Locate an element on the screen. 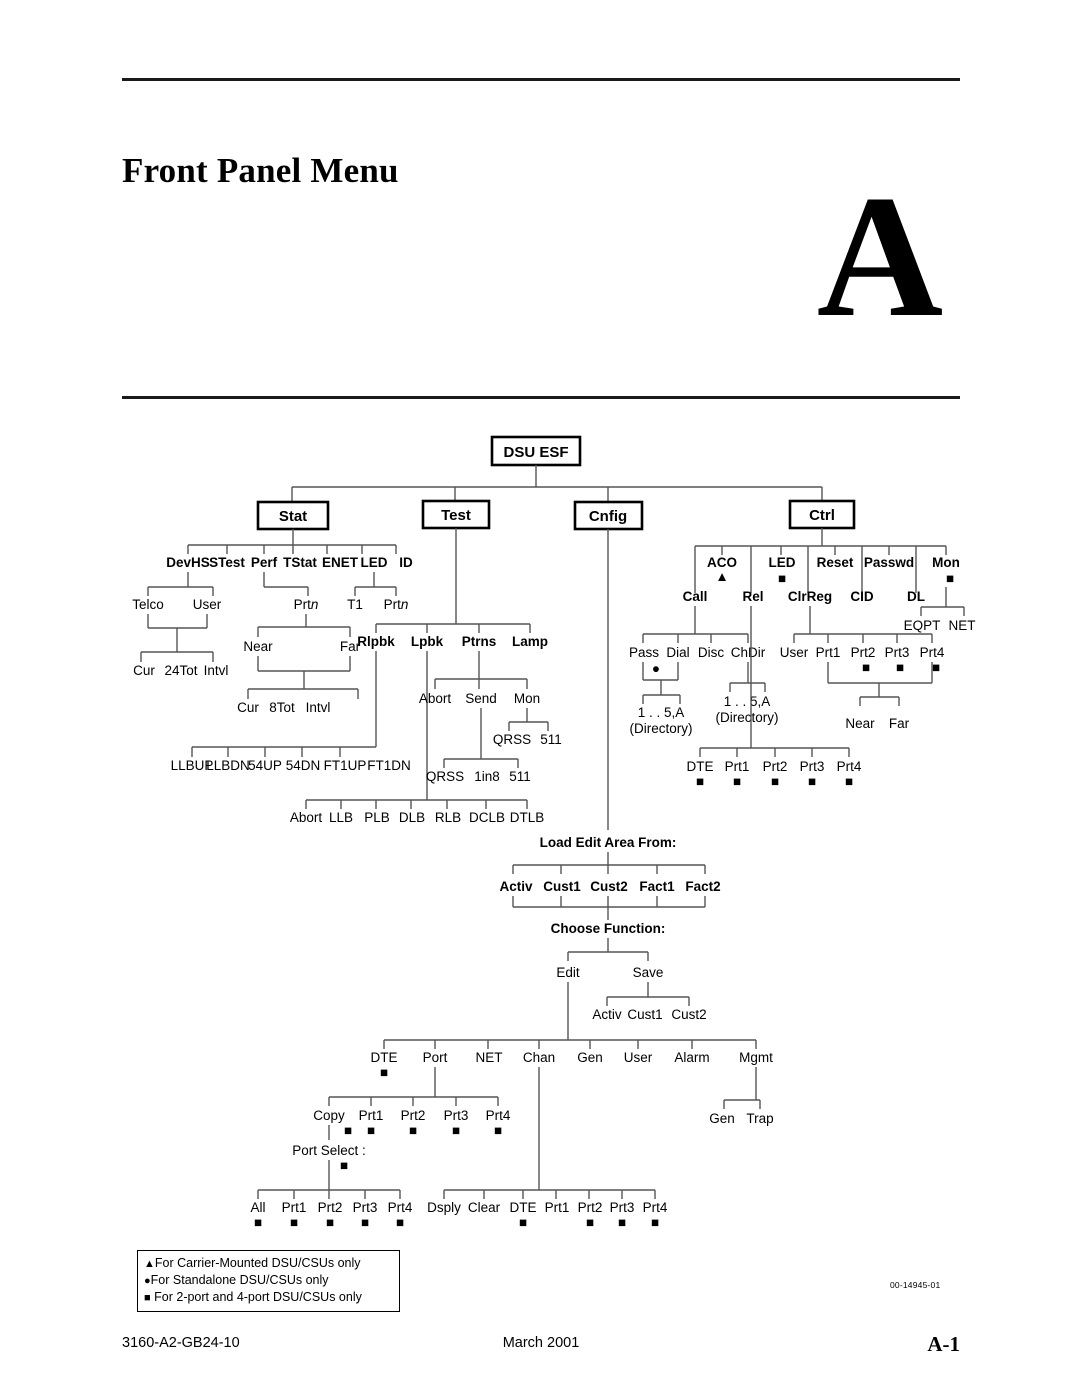  nearfar-child-8tot: 8Tot is located at coordinates (282, 707).